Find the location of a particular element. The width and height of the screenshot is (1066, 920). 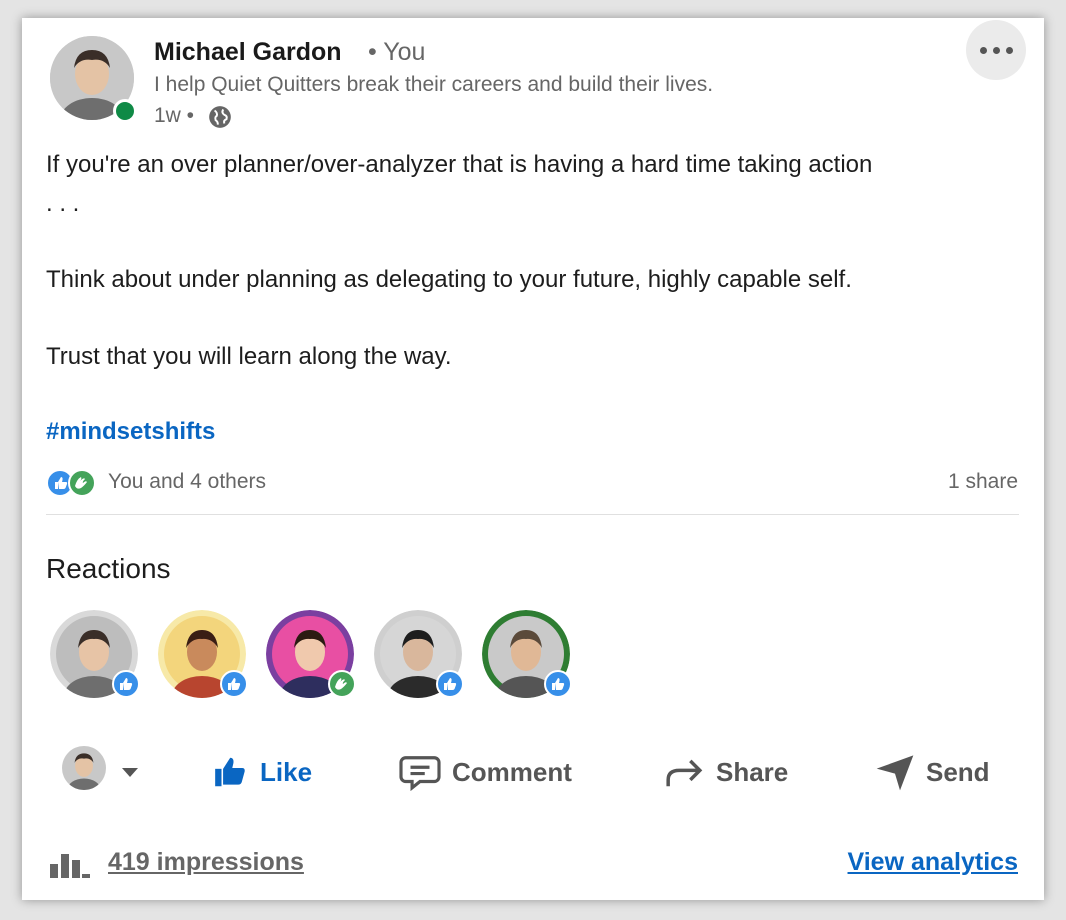

post-body-line: Trust that you will learn along the way. is located at coordinates (249, 356).